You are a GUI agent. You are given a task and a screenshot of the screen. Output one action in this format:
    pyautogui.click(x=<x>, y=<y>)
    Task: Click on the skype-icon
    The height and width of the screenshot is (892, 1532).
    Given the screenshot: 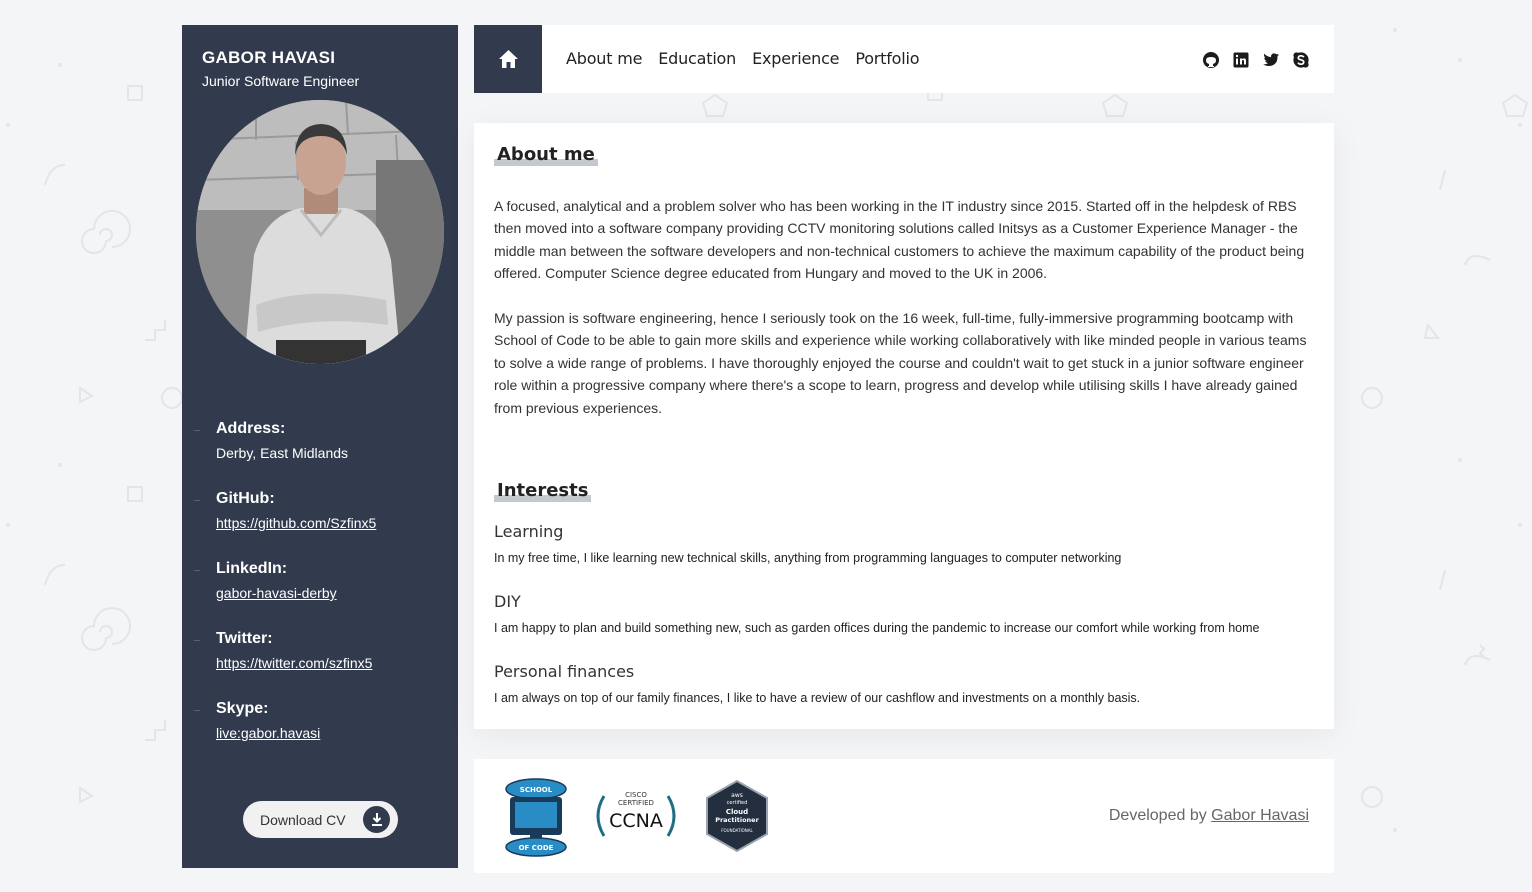 What is the action you would take?
    pyautogui.click(x=1301, y=60)
    